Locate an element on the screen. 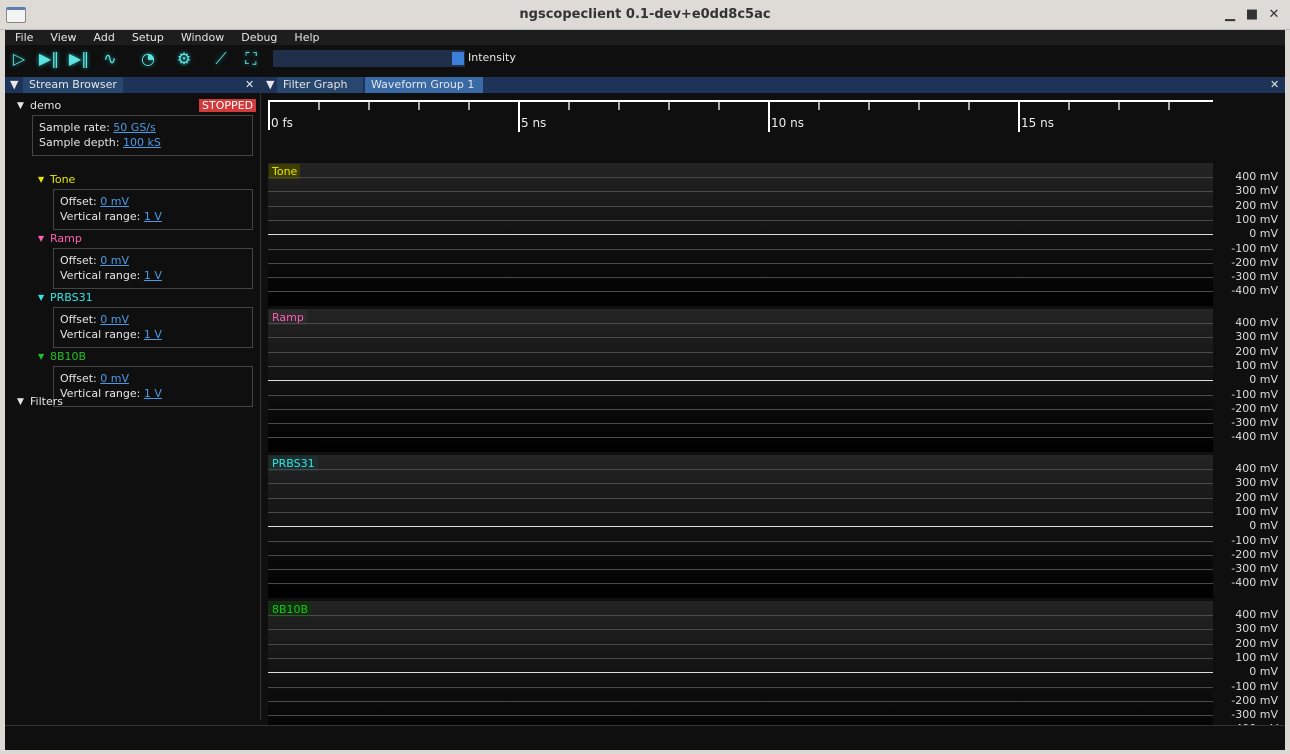  filters-node: Filters is located at coordinates (46, 402).